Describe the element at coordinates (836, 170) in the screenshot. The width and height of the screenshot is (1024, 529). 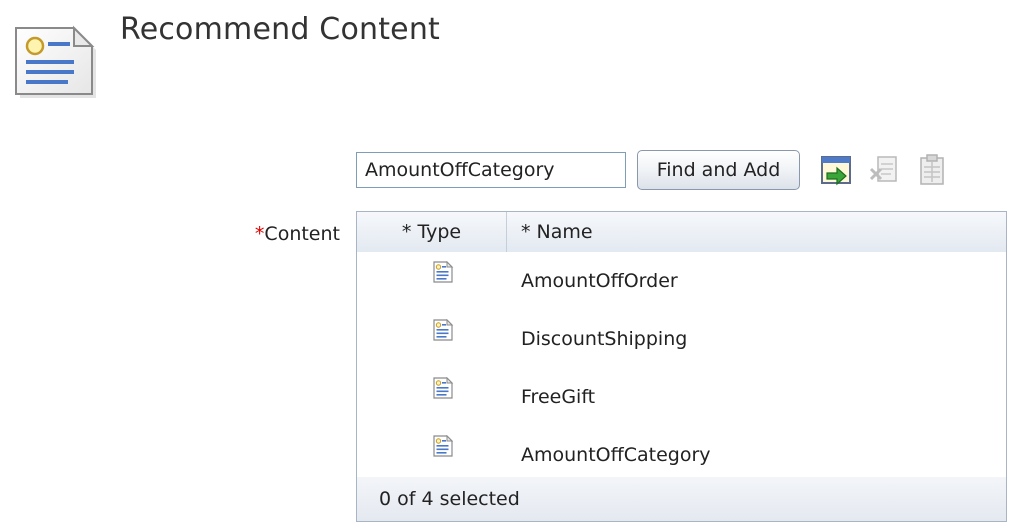
I see `browse-icon` at that location.